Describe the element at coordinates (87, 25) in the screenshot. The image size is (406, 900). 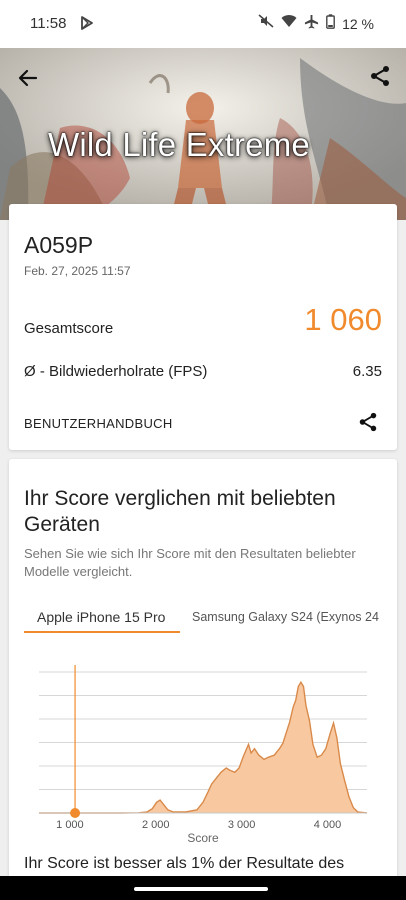
I see `play-store-icon` at that location.